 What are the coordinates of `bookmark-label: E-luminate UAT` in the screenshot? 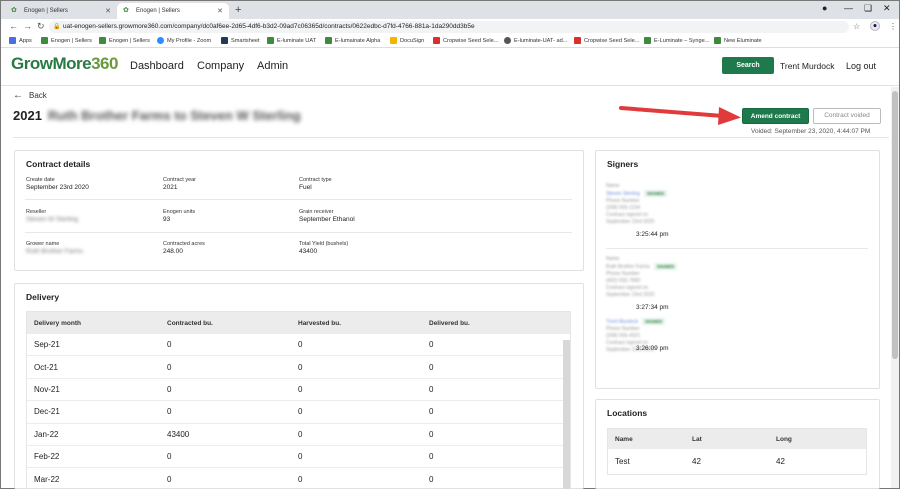 It's located at (297, 40).